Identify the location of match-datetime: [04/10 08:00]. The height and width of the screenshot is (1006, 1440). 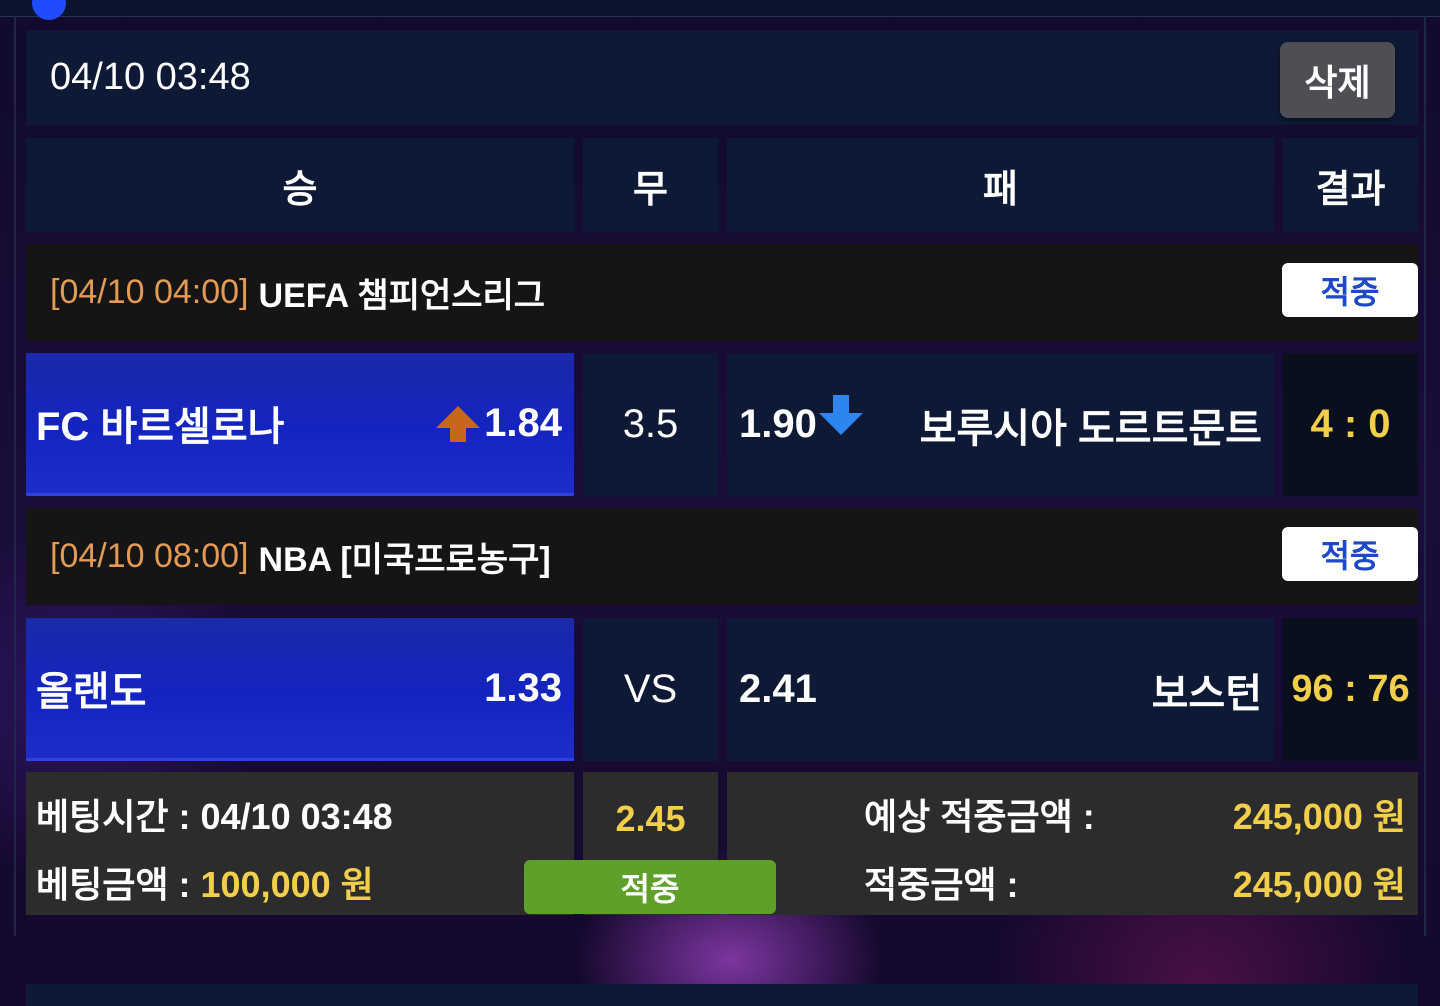
(149, 556).